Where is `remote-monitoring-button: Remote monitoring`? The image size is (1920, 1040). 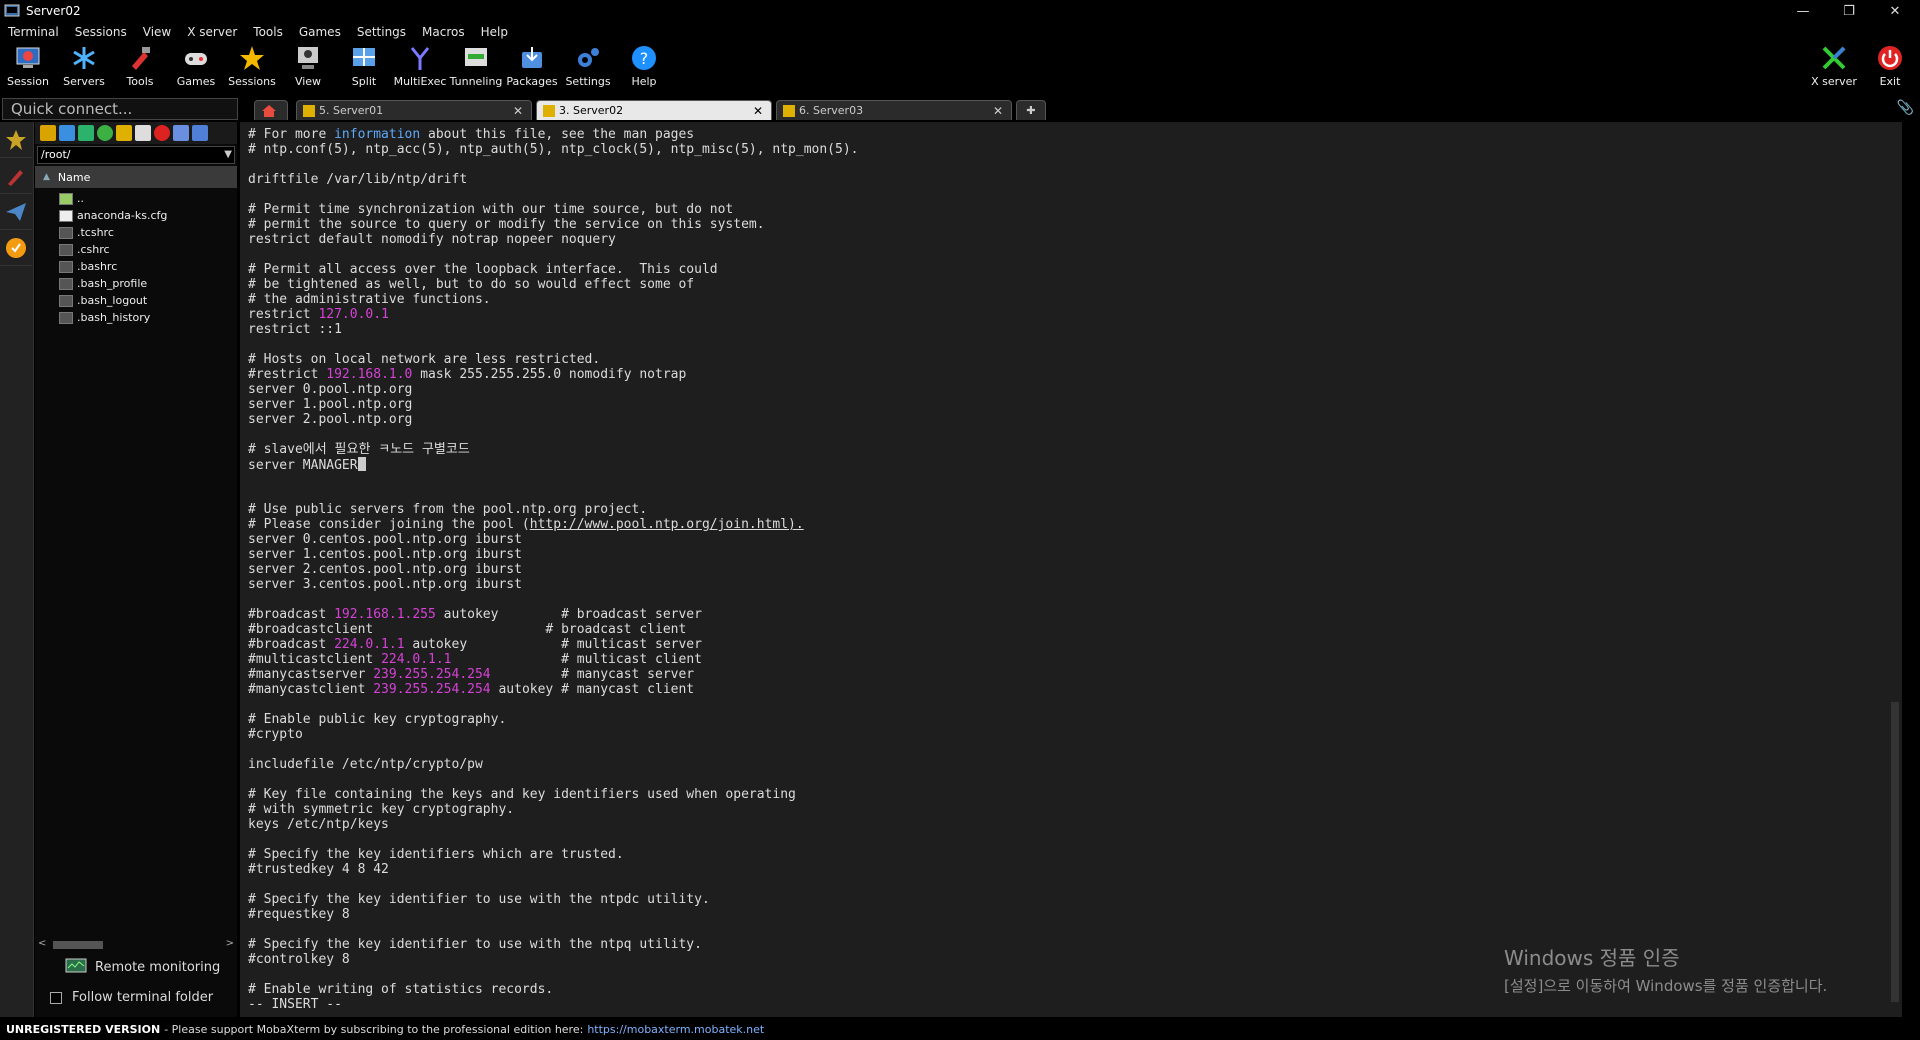
remote-monitoring-button: Remote monitoring is located at coordinates (142, 967).